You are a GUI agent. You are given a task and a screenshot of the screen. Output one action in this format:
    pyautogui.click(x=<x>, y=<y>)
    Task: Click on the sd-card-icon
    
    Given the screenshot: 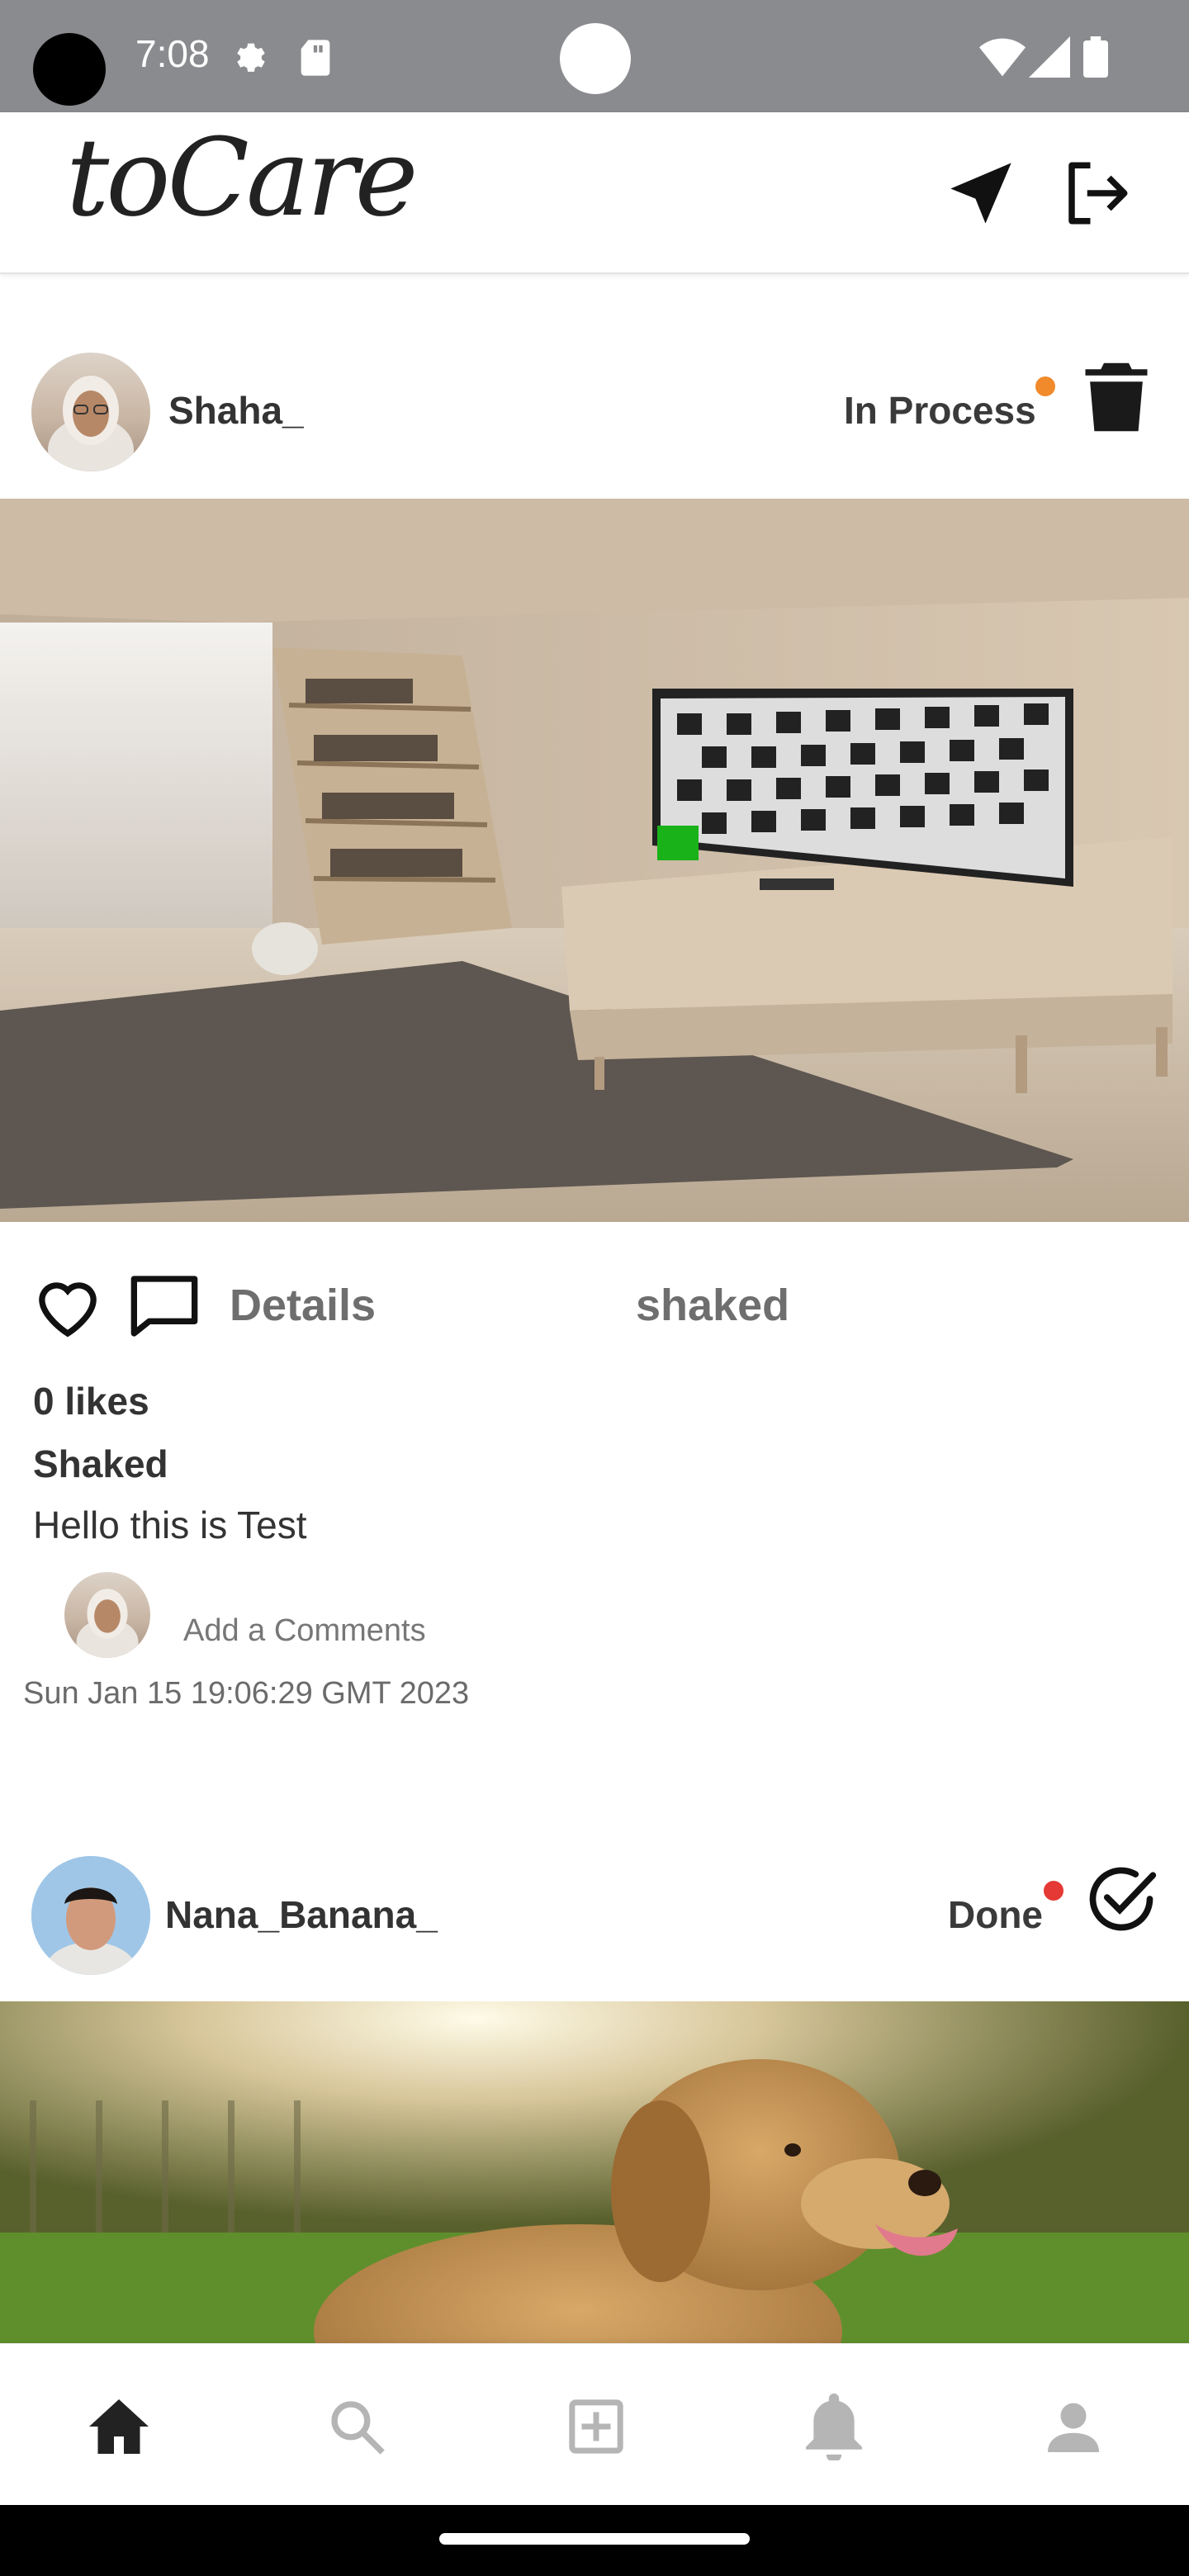 What is the action you would take?
    pyautogui.click(x=315, y=59)
    